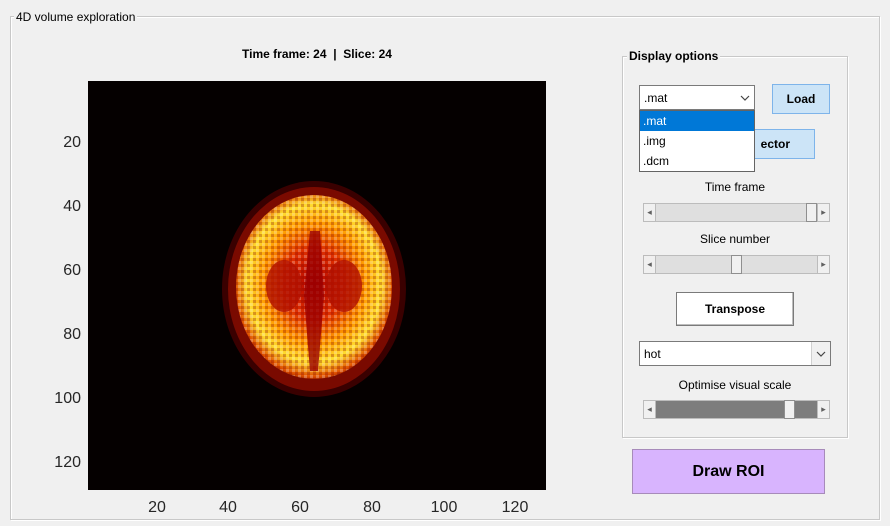  What do you see at coordinates (515, 507) in the screenshot?
I see `x-tick-label: 120` at bounding box center [515, 507].